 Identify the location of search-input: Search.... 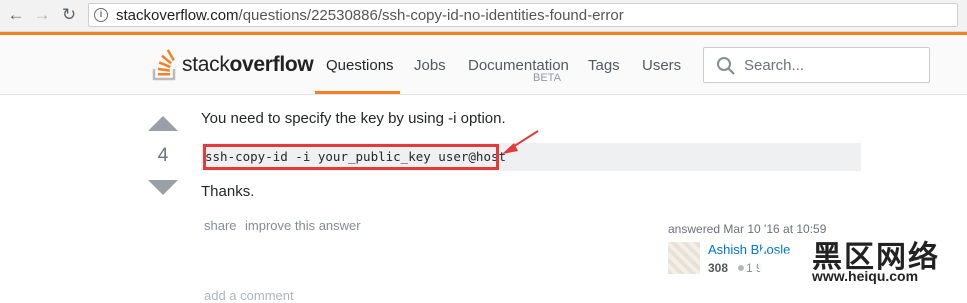
(816, 65).